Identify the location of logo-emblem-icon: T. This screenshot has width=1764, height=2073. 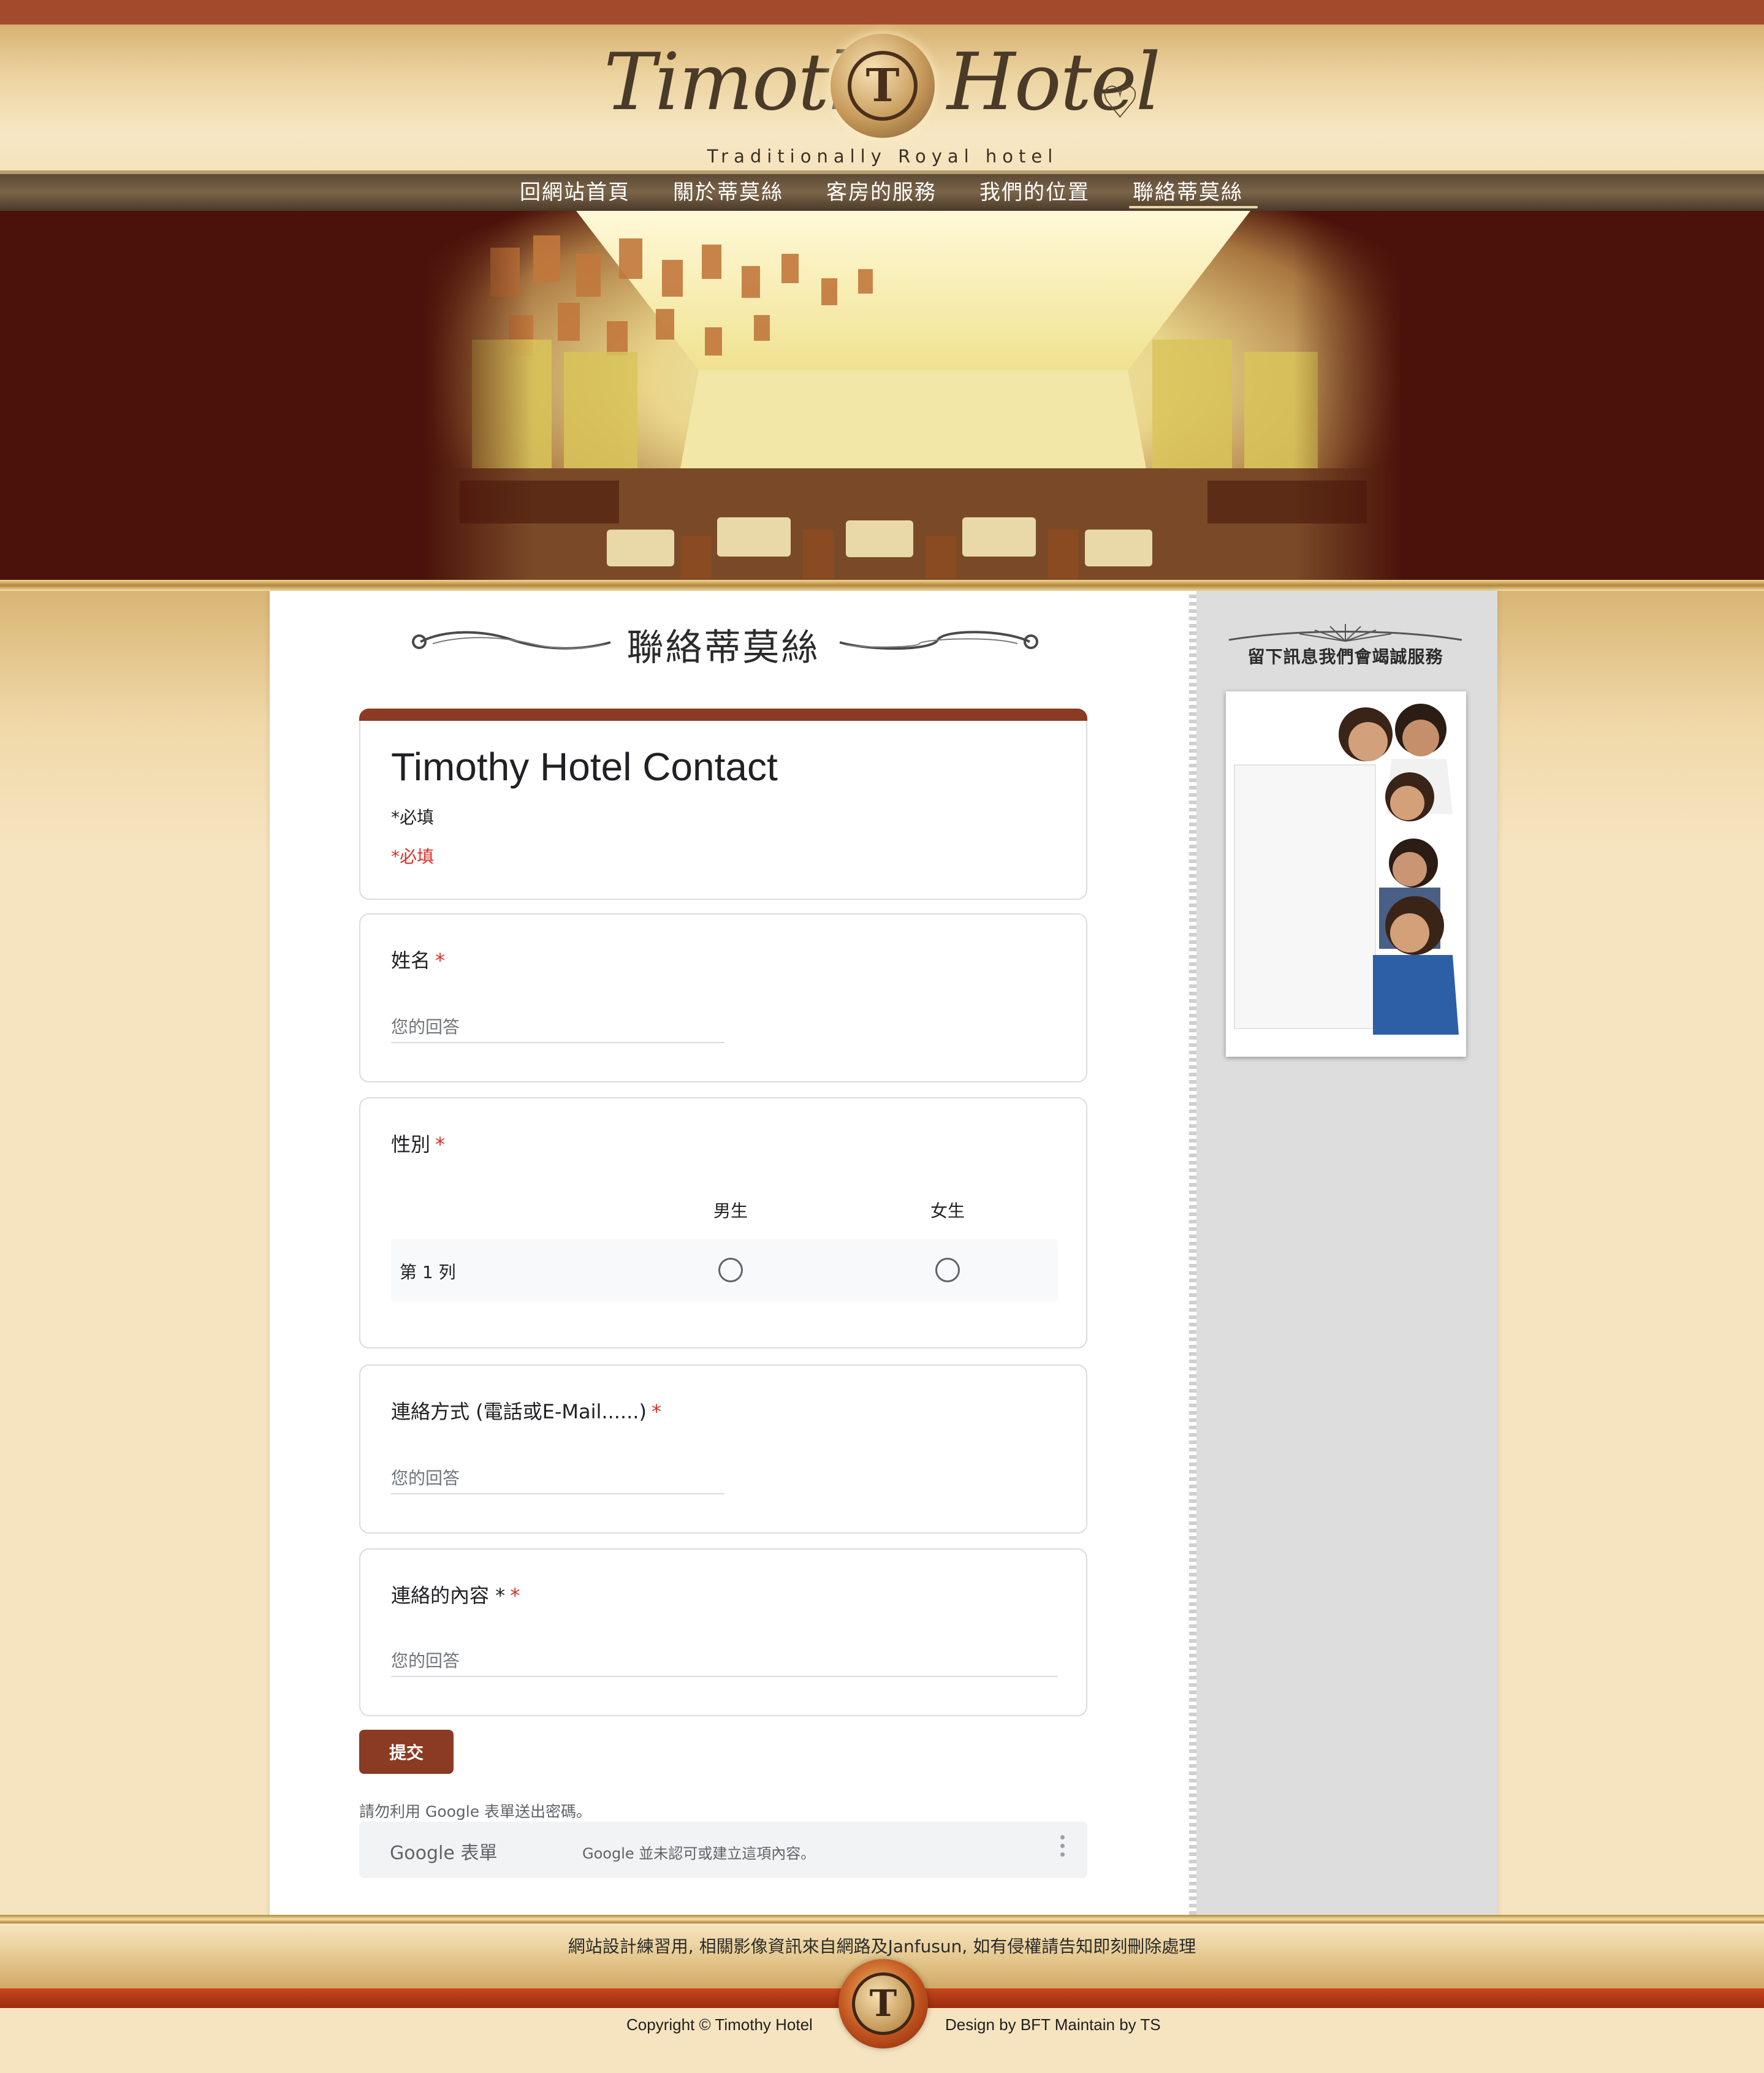
(883, 86).